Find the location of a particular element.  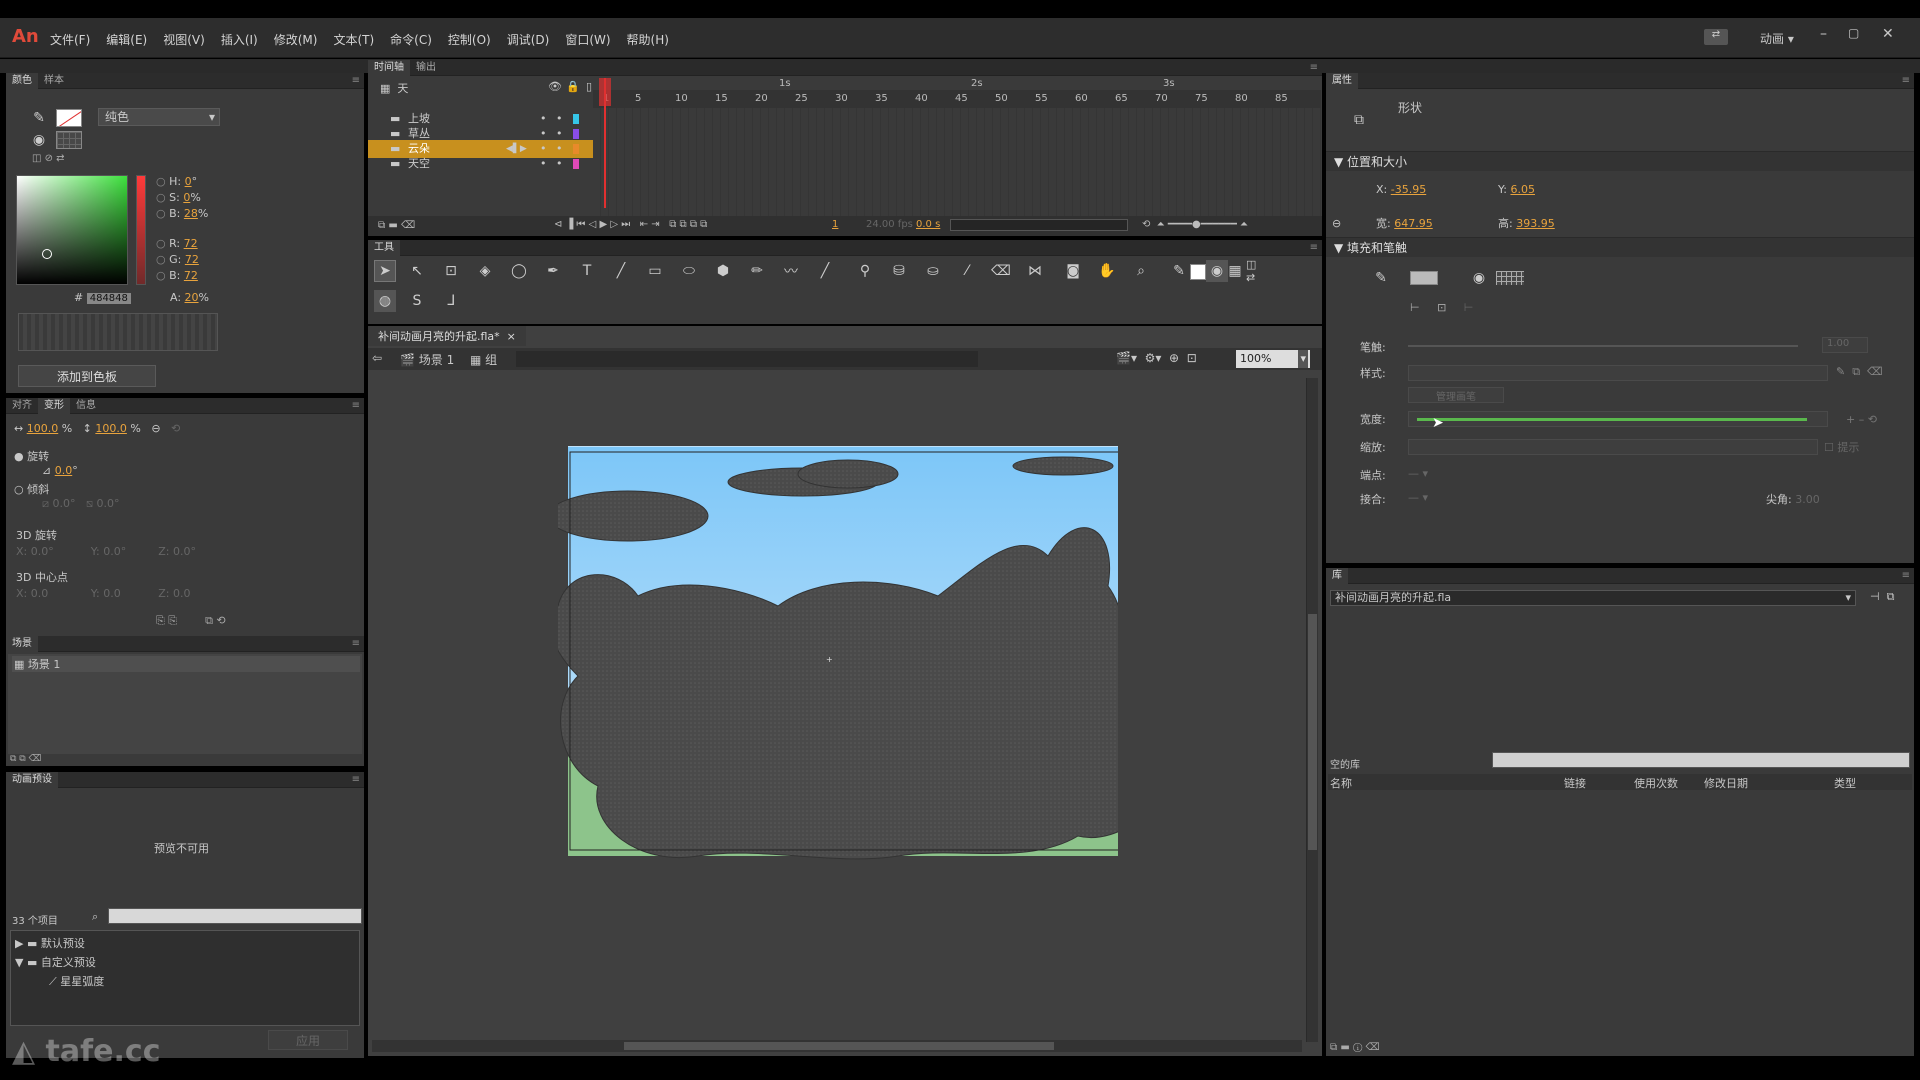

stroke-swatch is located at coordinates (69, 118).